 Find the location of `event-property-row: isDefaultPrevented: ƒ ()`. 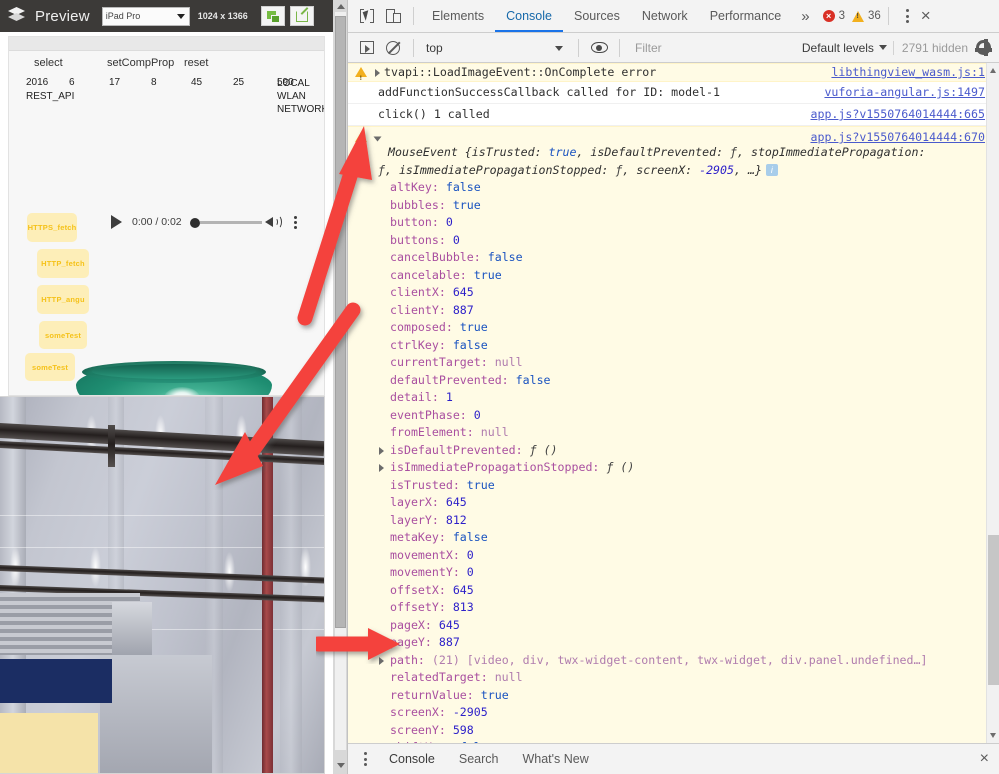

event-property-row: isDefaultPrevented: ƒ () is located at coordinates (666, 451).